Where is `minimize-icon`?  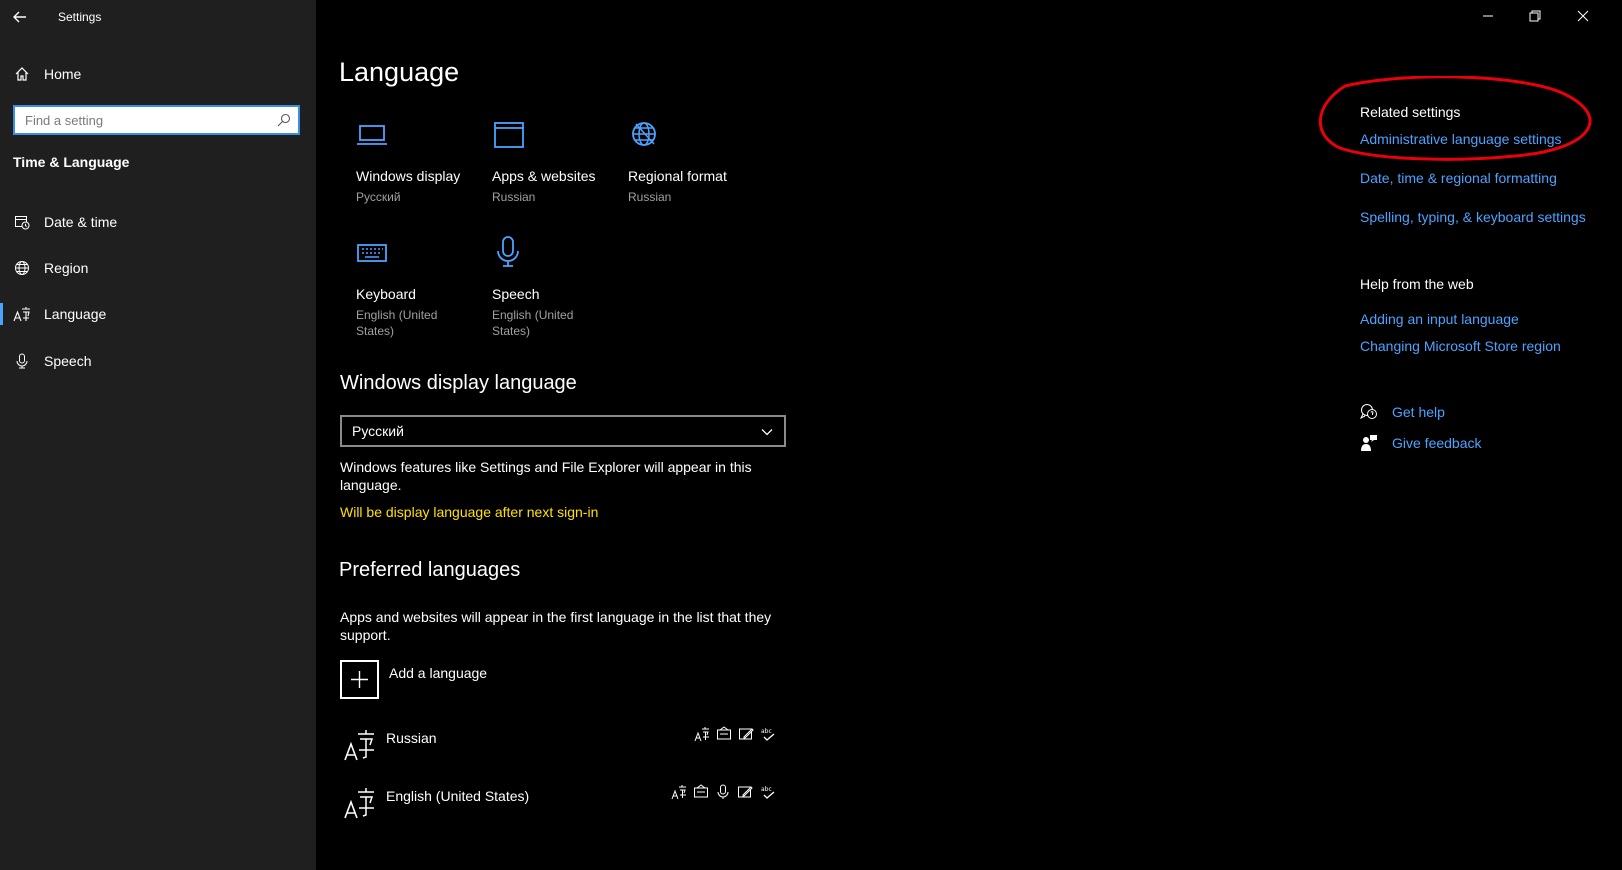 minimize-icon is located at coordinates (1488, 16).